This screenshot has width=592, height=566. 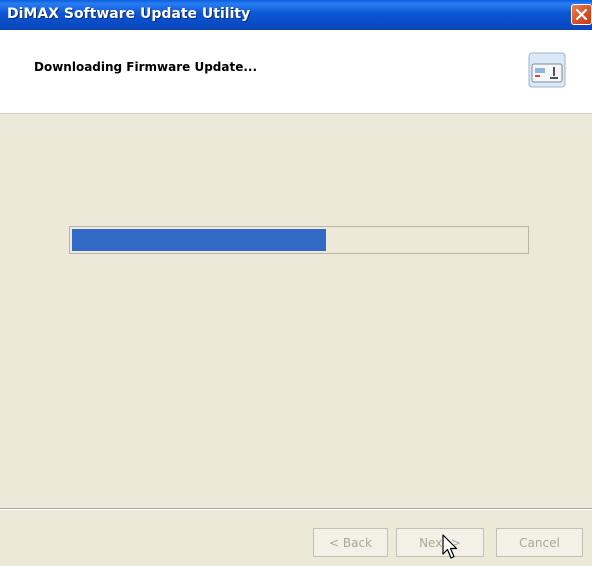 I want to click on back-button-label: < Back, so click(x=350, y=542).